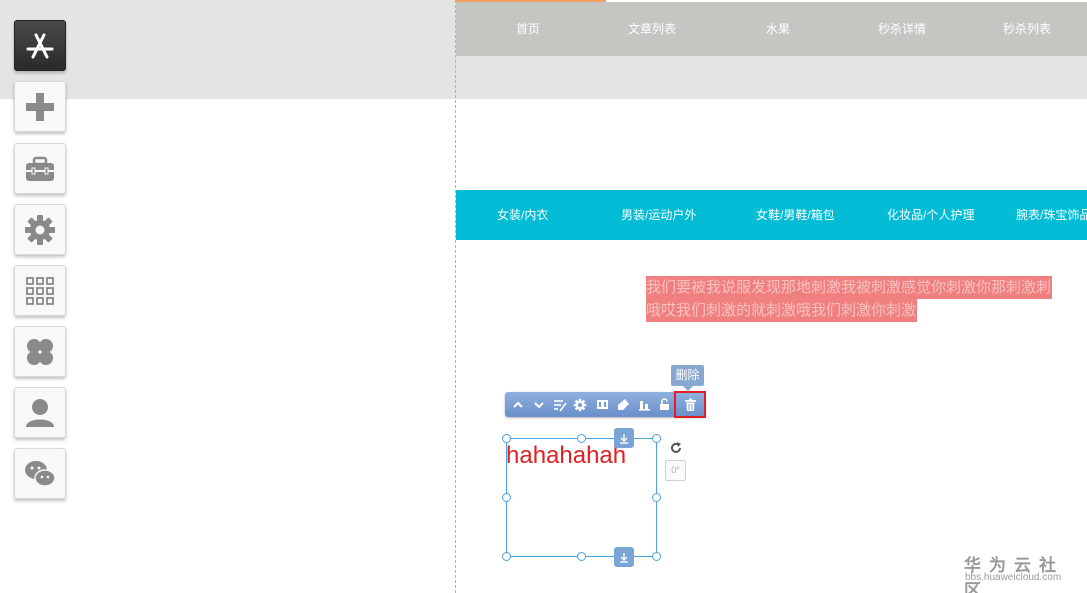 This screenshot has height=593, width=1087. I want to click on app-store-icon, so click(40, 45).